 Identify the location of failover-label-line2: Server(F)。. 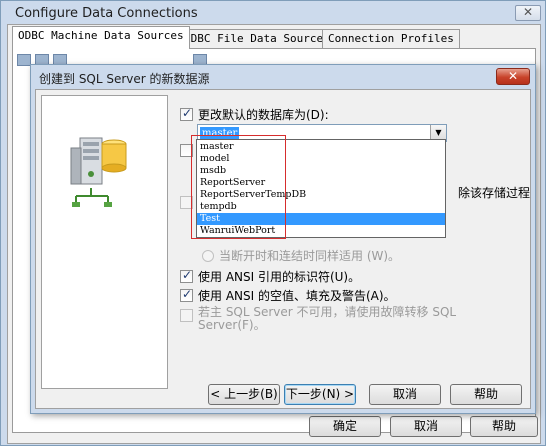
(232, 325).